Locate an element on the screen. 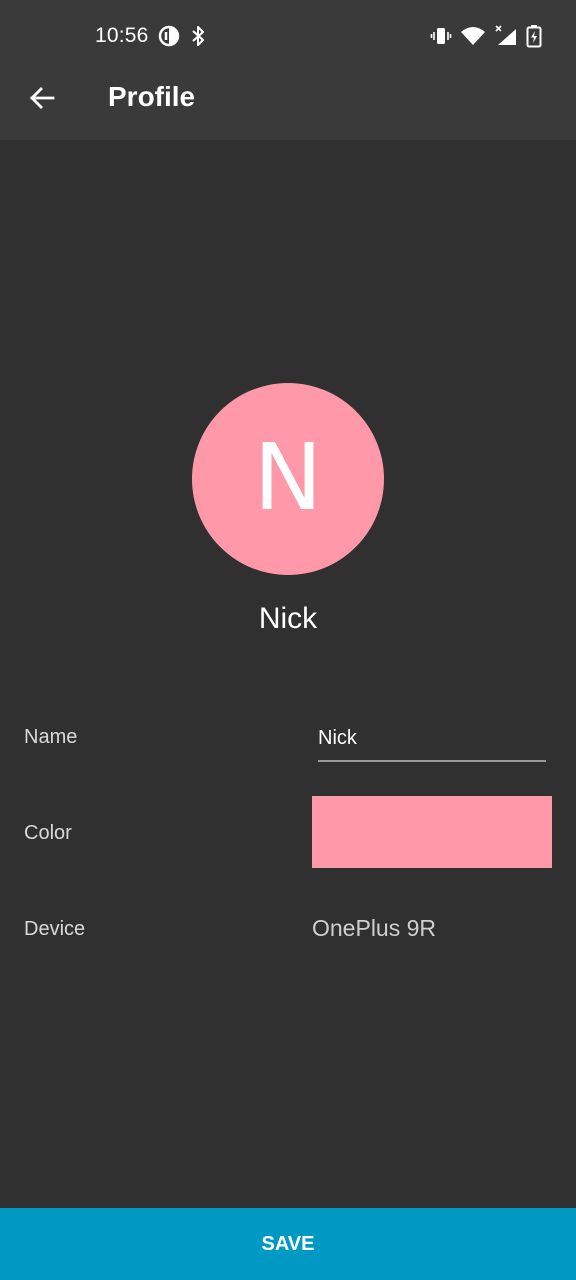 The height and width of the screenshot is (1280, 576). bluetooth-icon is located at coordinates (198, 36).